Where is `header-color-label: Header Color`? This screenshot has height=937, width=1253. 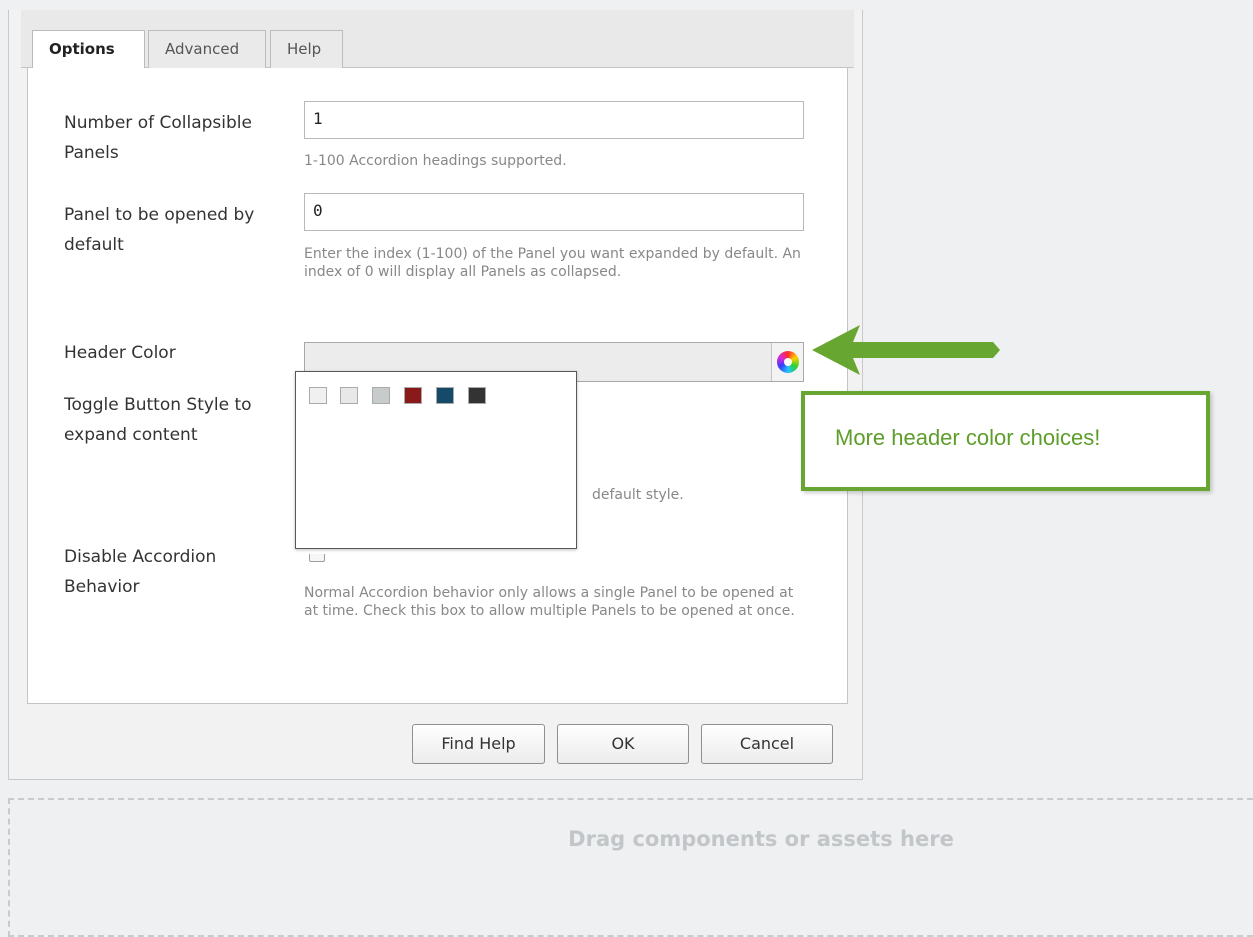
header-color-label: Header Color is located at coordinates (120, 353).